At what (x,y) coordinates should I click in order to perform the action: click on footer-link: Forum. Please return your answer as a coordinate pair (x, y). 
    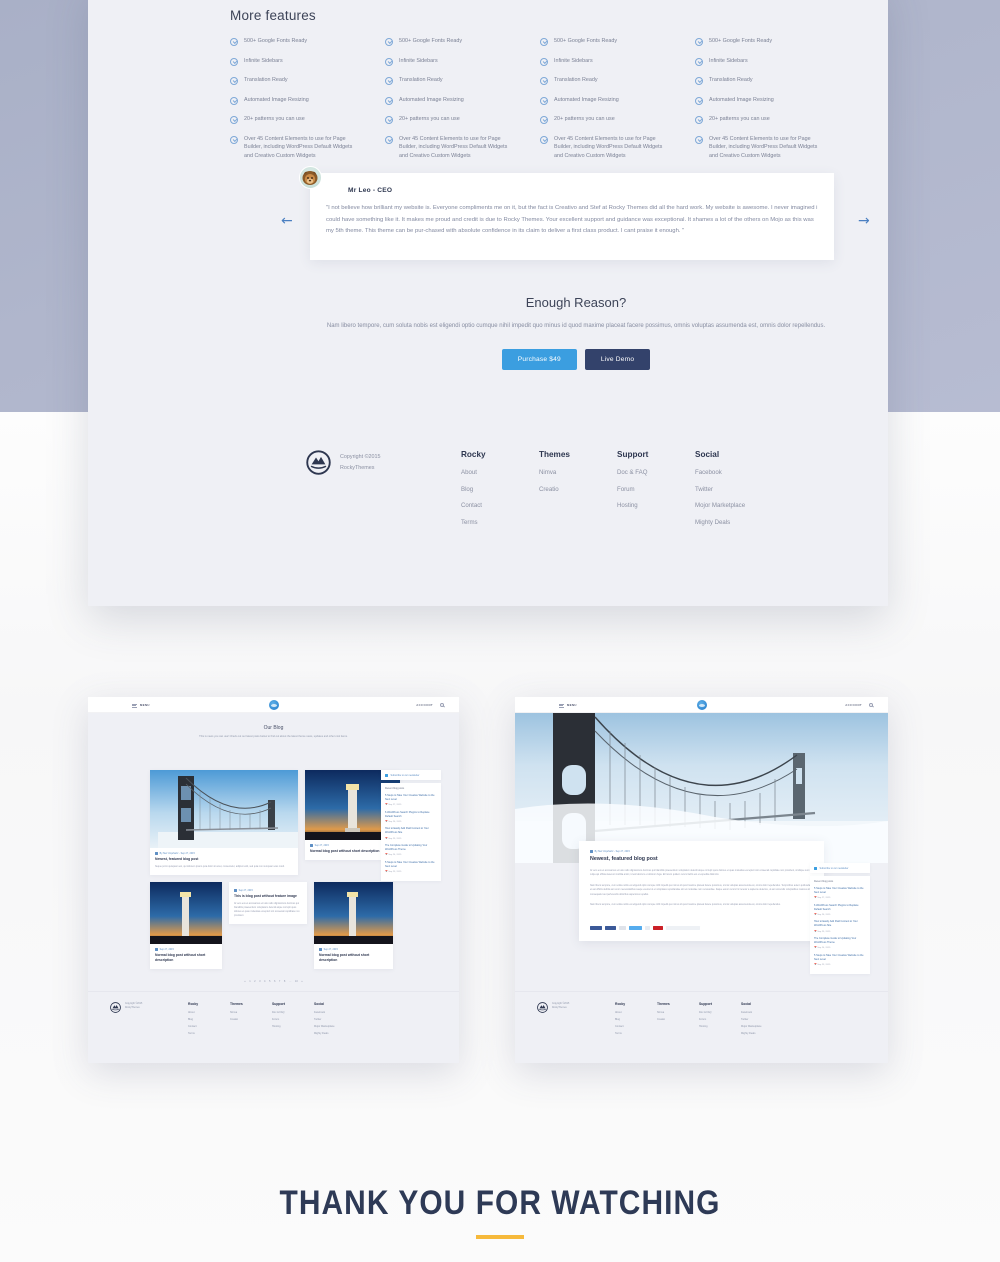
    Looking at the image, I should click on (656, 489).